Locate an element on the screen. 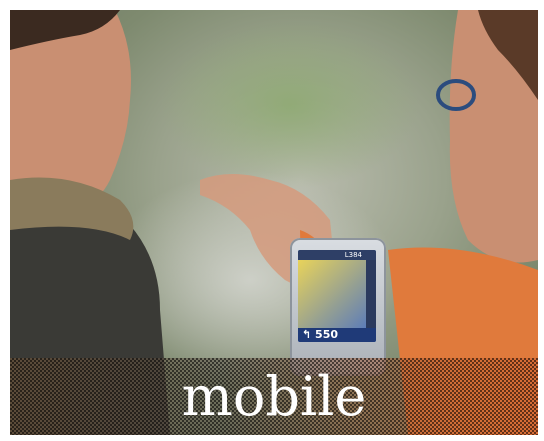 The width and height of the screenshot is (544, 441). route-map is located at coordinates (332, 294).